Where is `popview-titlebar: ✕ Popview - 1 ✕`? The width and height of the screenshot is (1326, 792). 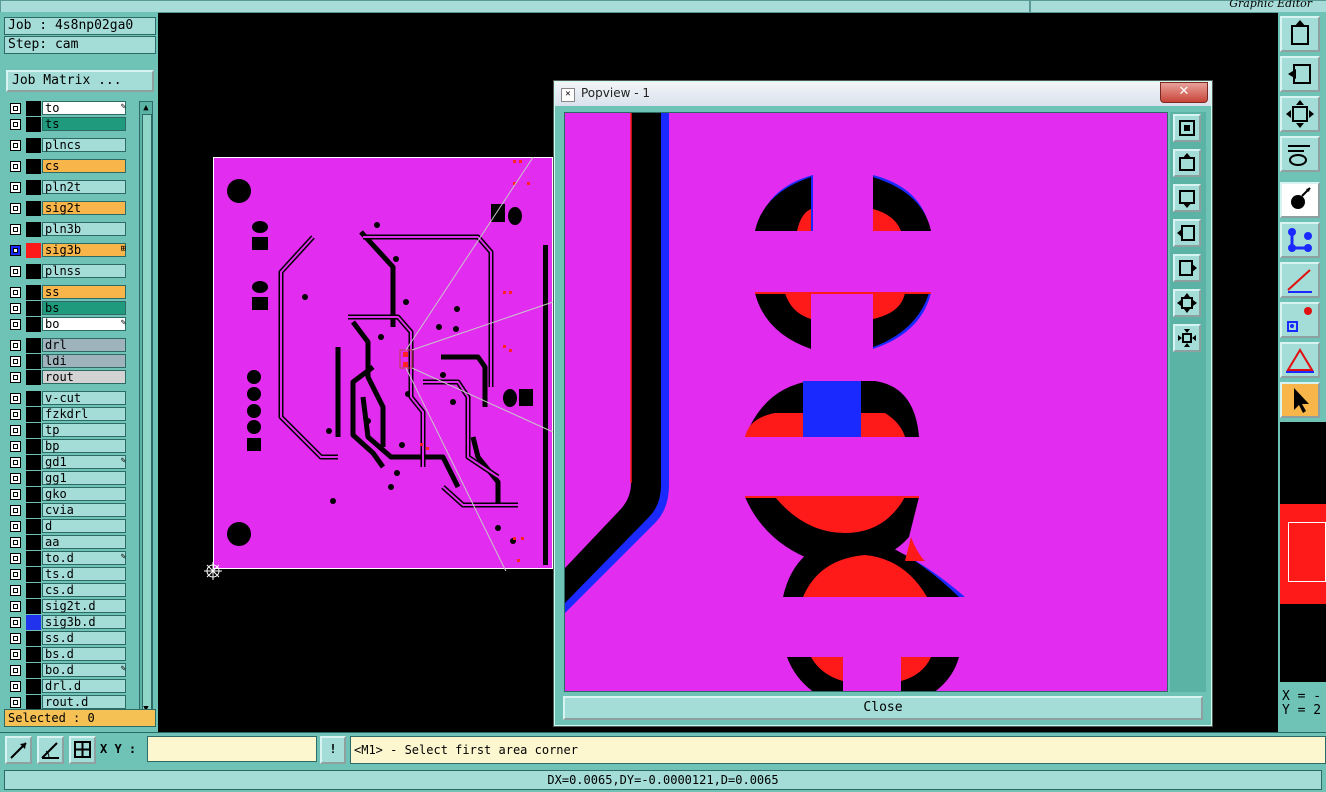 popview-titlebar: ✕ Popview - 1 ✕ is located at coordinates (883, 94).